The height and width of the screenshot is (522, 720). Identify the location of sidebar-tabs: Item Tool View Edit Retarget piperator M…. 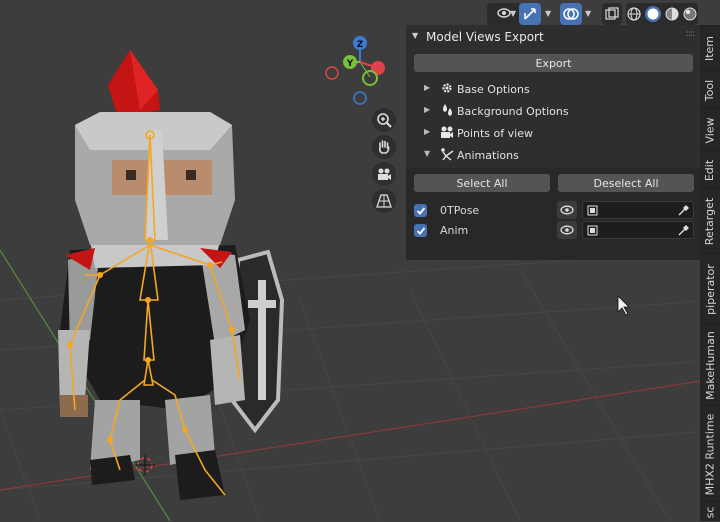
(710, 273).